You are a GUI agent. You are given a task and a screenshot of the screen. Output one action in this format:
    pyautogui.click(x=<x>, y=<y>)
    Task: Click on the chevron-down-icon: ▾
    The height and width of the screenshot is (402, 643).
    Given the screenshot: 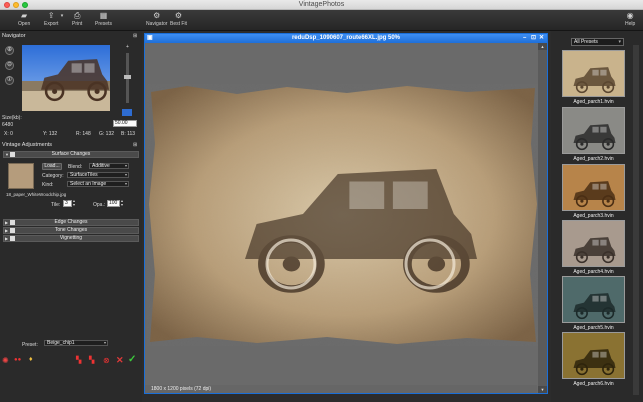 What is the action you would take?
    pyautogui.click(x=62, y=16)
    